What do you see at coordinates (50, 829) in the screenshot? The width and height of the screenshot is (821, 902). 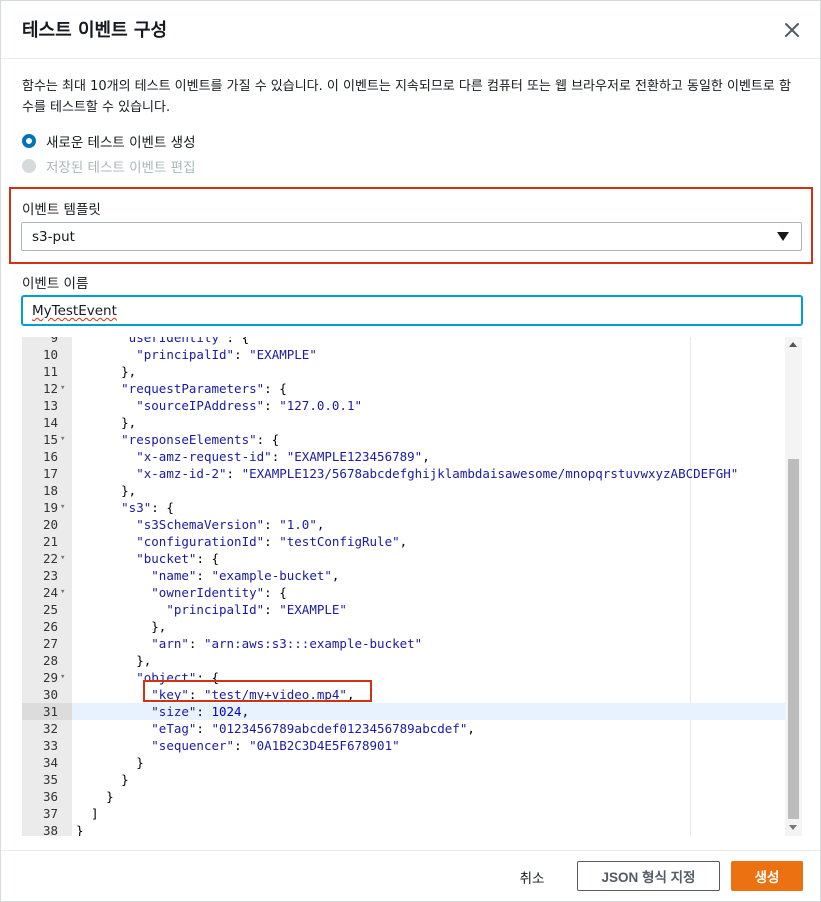 I see `line-number: 38` at bounding box center [50, 829].